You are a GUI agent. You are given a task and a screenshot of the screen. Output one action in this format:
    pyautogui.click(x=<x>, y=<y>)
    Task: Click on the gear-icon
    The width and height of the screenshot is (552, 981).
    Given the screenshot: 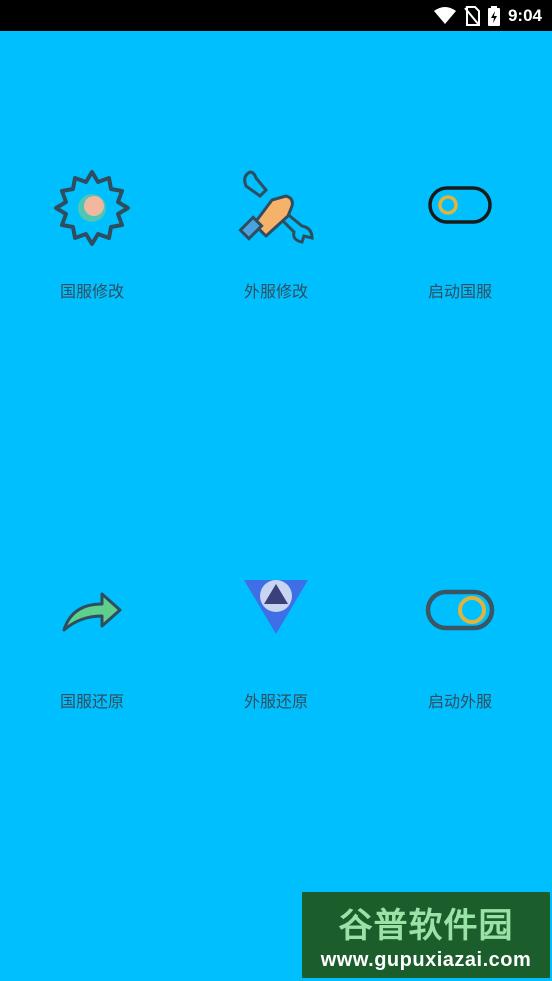 What is the action you would take?
    pyautogui.click(x=92, y=208)
    